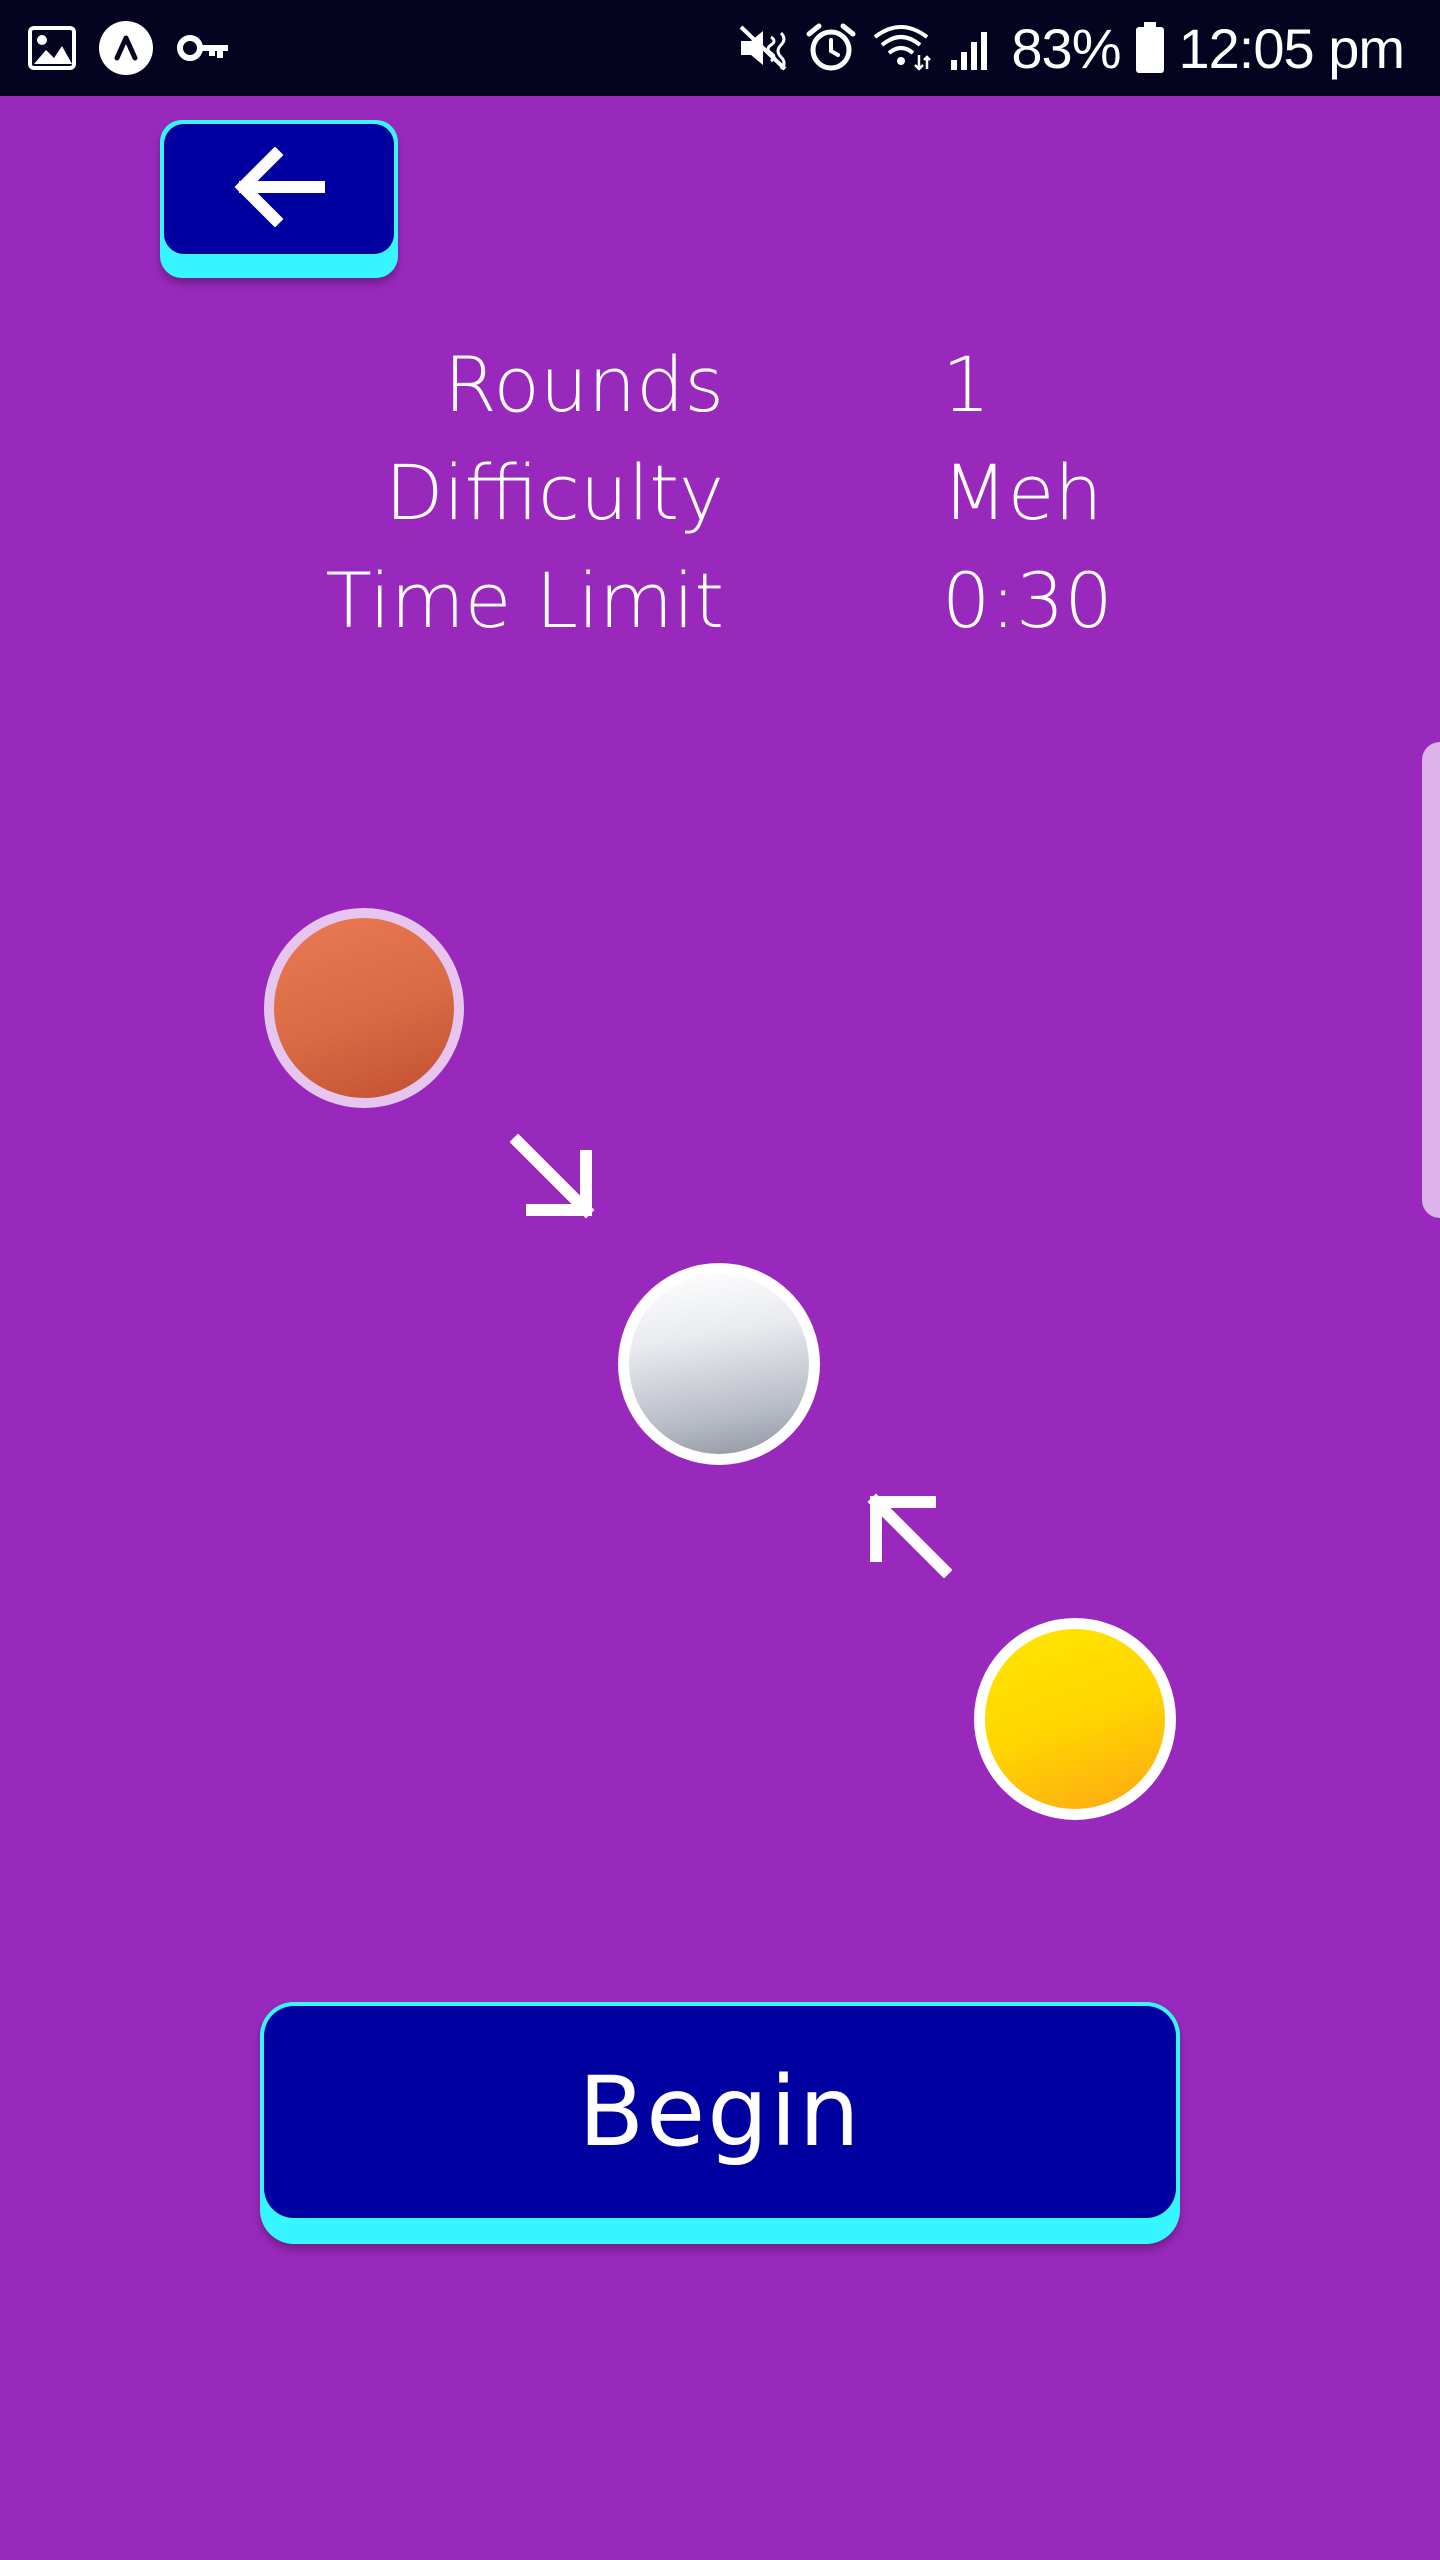 The height and width of the screenshot is (2560, 1440). What do you see at coordinates (204, 48) in the screenshot?
I see `key-icon` at bounding box center [204, 48].